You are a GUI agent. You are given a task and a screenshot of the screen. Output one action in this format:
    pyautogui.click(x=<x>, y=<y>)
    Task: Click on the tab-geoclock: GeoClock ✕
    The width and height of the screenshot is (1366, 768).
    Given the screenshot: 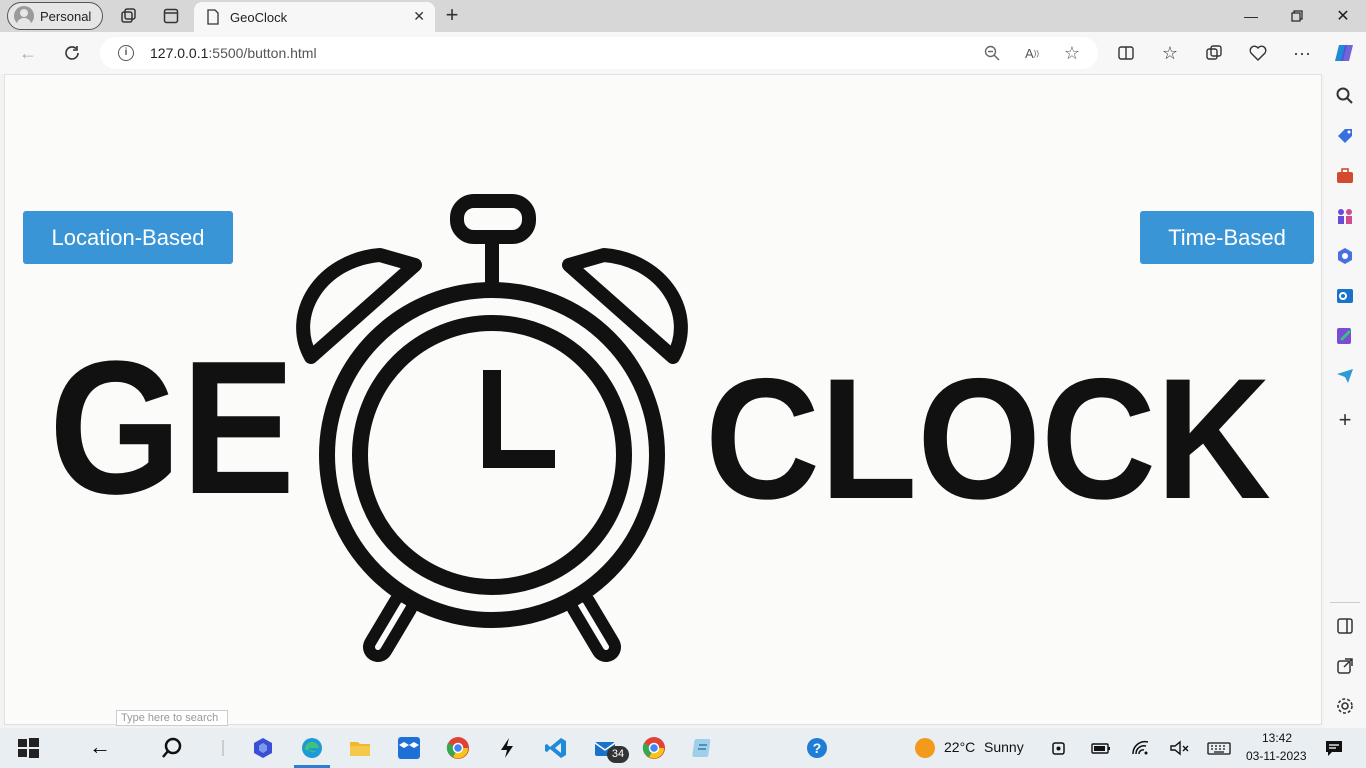 What is the action you would take?
    pyautogui.click(x=314, y=17)
    